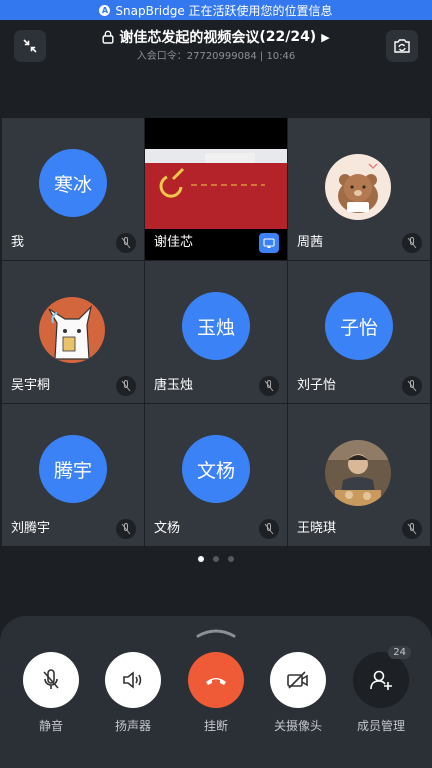  I want to click on chevron-up-icon, so click(216, 633).